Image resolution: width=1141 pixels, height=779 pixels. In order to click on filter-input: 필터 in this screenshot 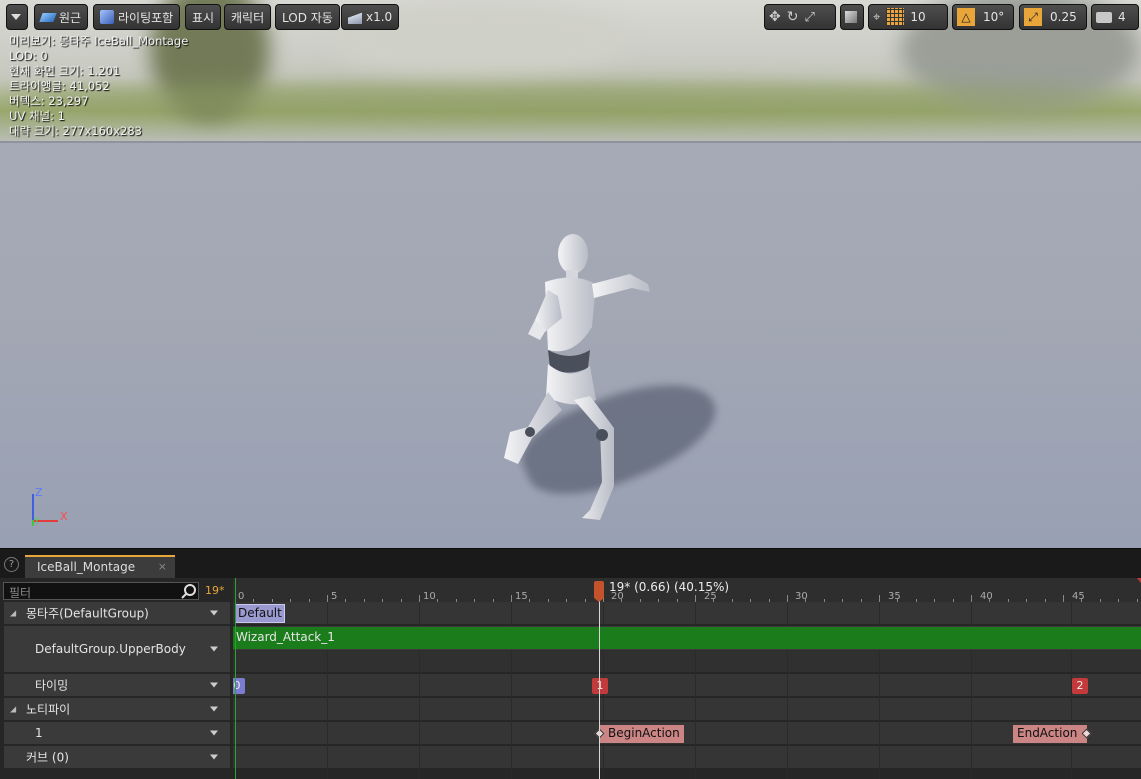, I will do `click(101, 591)`.